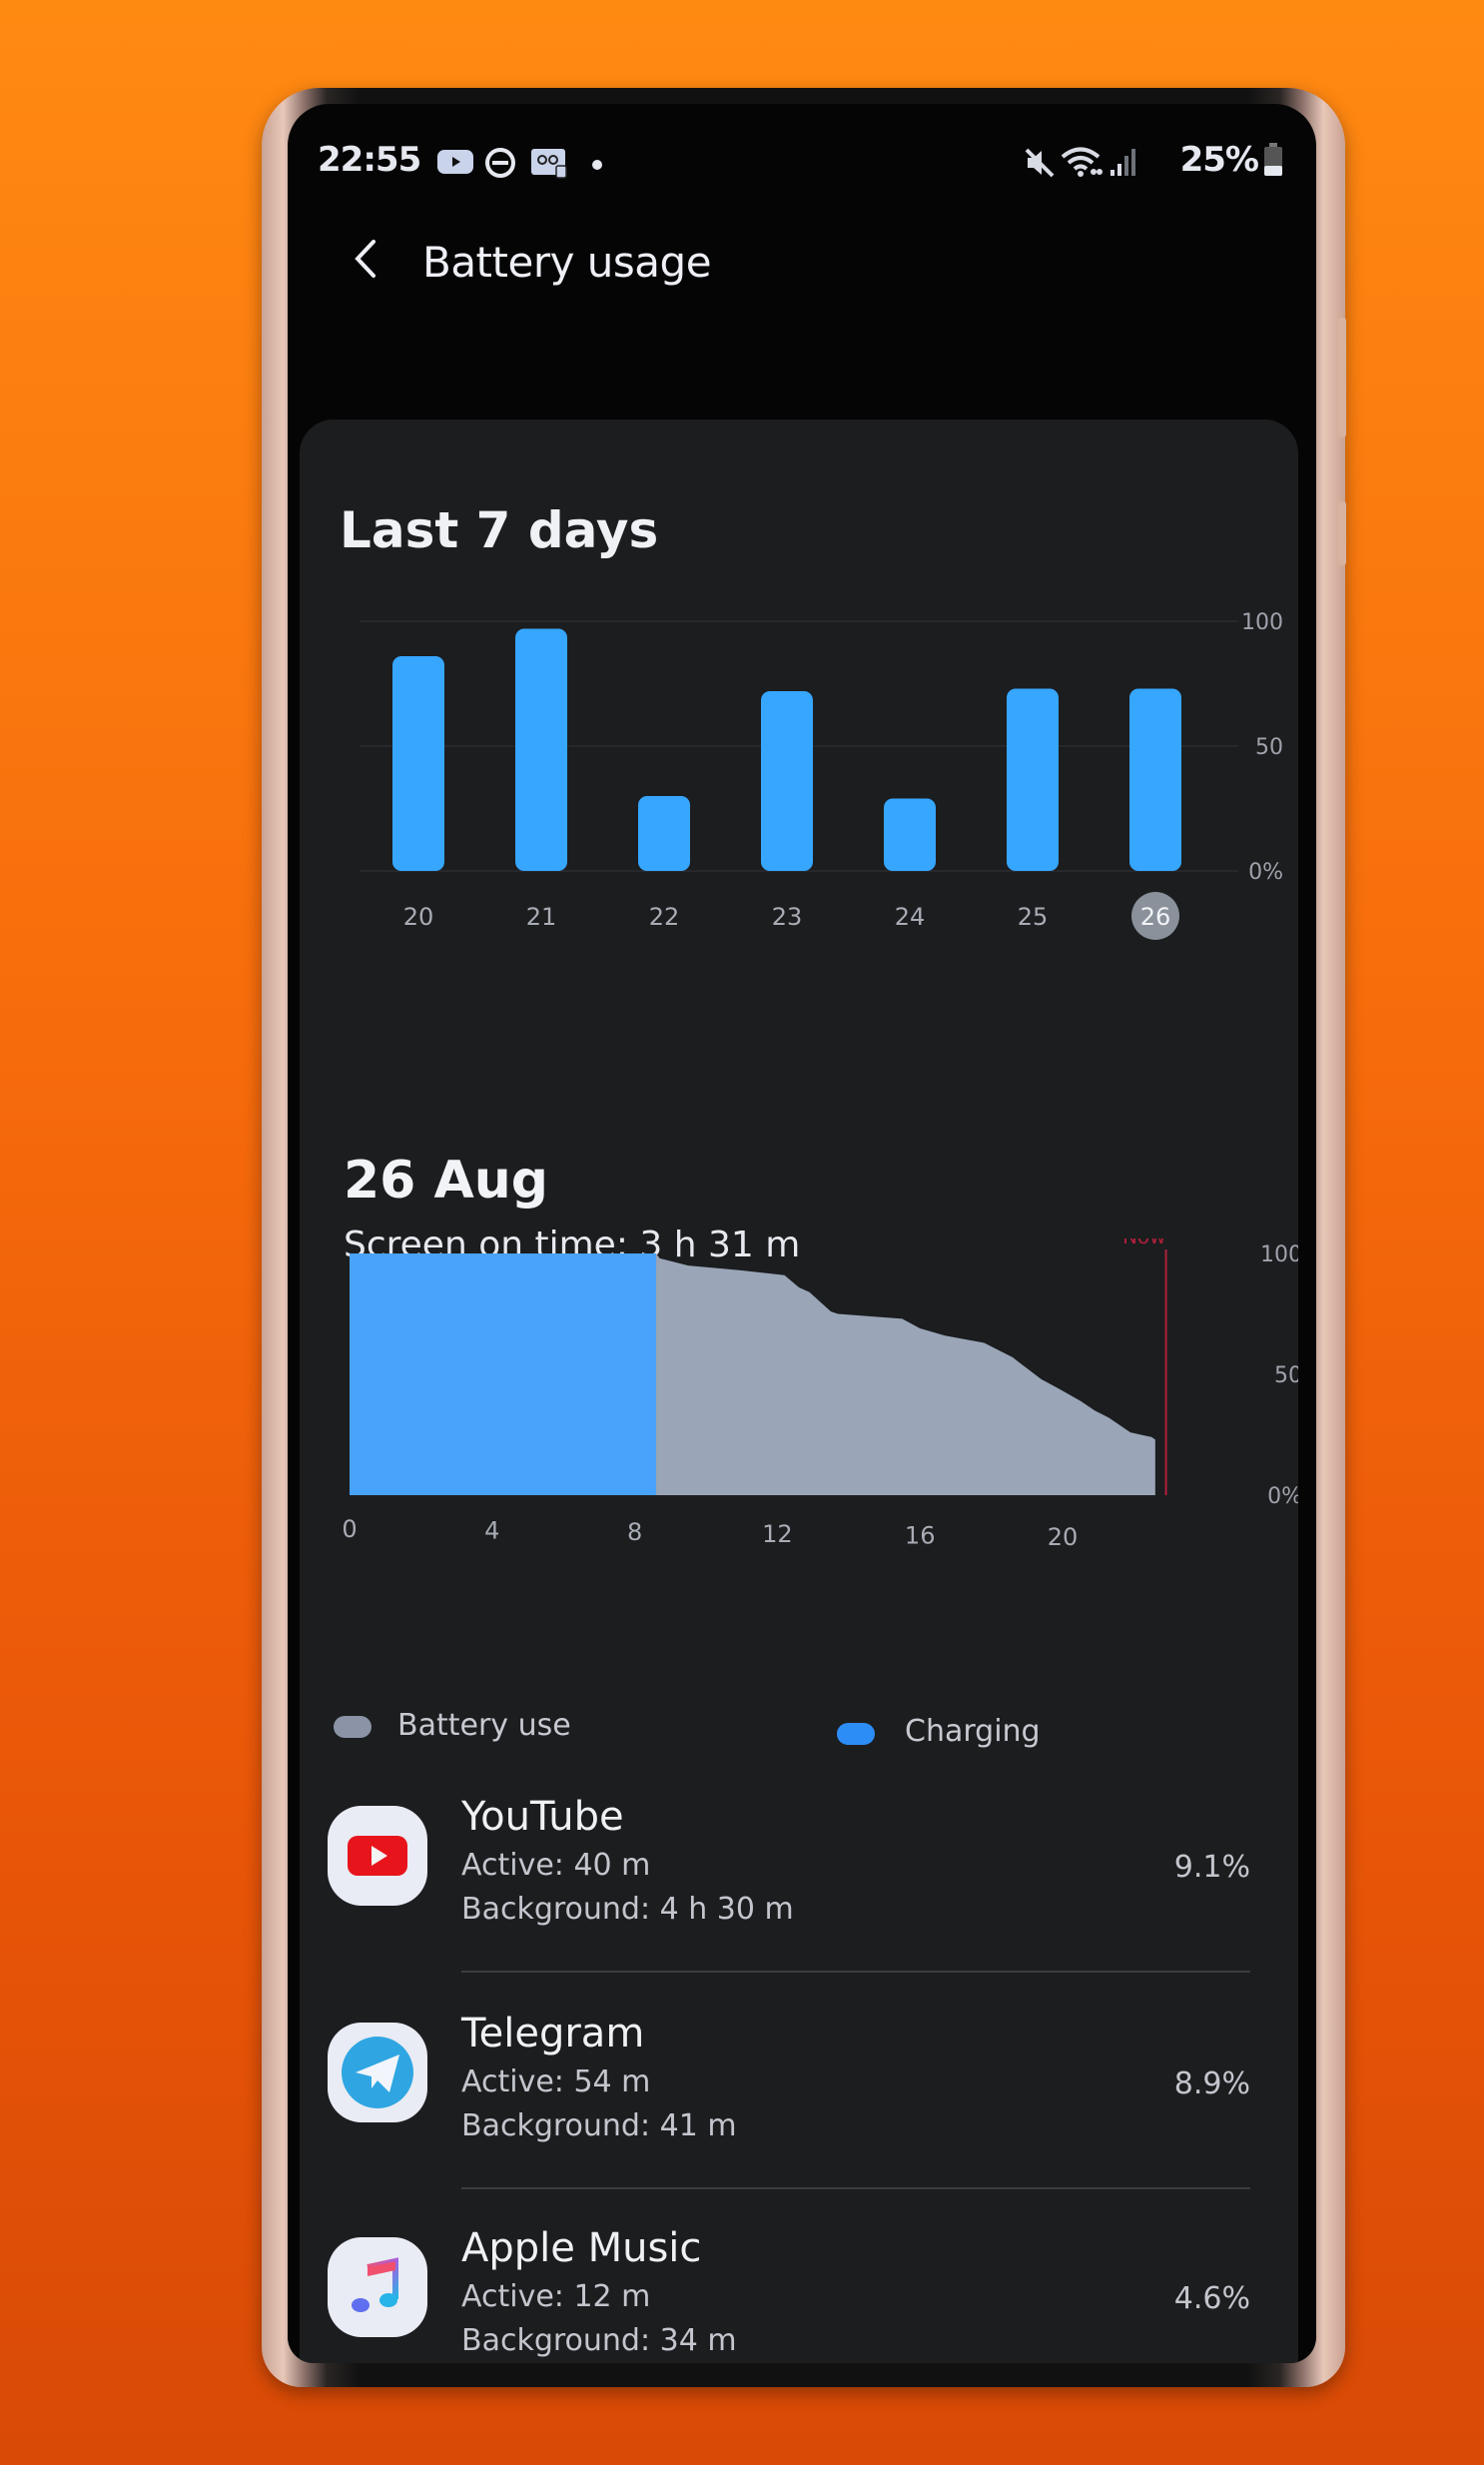  What do you see at coordinates (1273, 162) in the screenshot?
I see `battery-icon` at bounding box center [1273, 162].